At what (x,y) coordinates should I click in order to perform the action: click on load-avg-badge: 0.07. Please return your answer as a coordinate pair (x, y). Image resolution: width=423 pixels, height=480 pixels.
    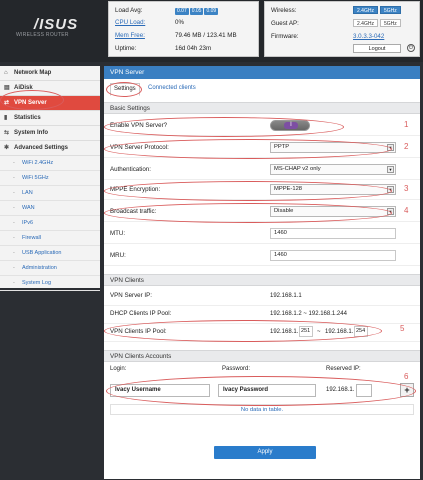
    Looking at the image, I should click on (182, 11).